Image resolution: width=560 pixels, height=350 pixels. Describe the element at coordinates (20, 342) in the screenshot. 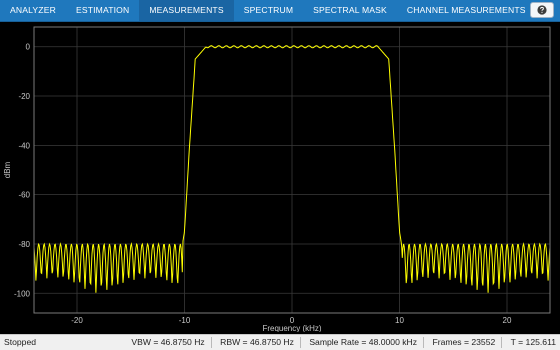

I see `status-state: Stopped` at that location.